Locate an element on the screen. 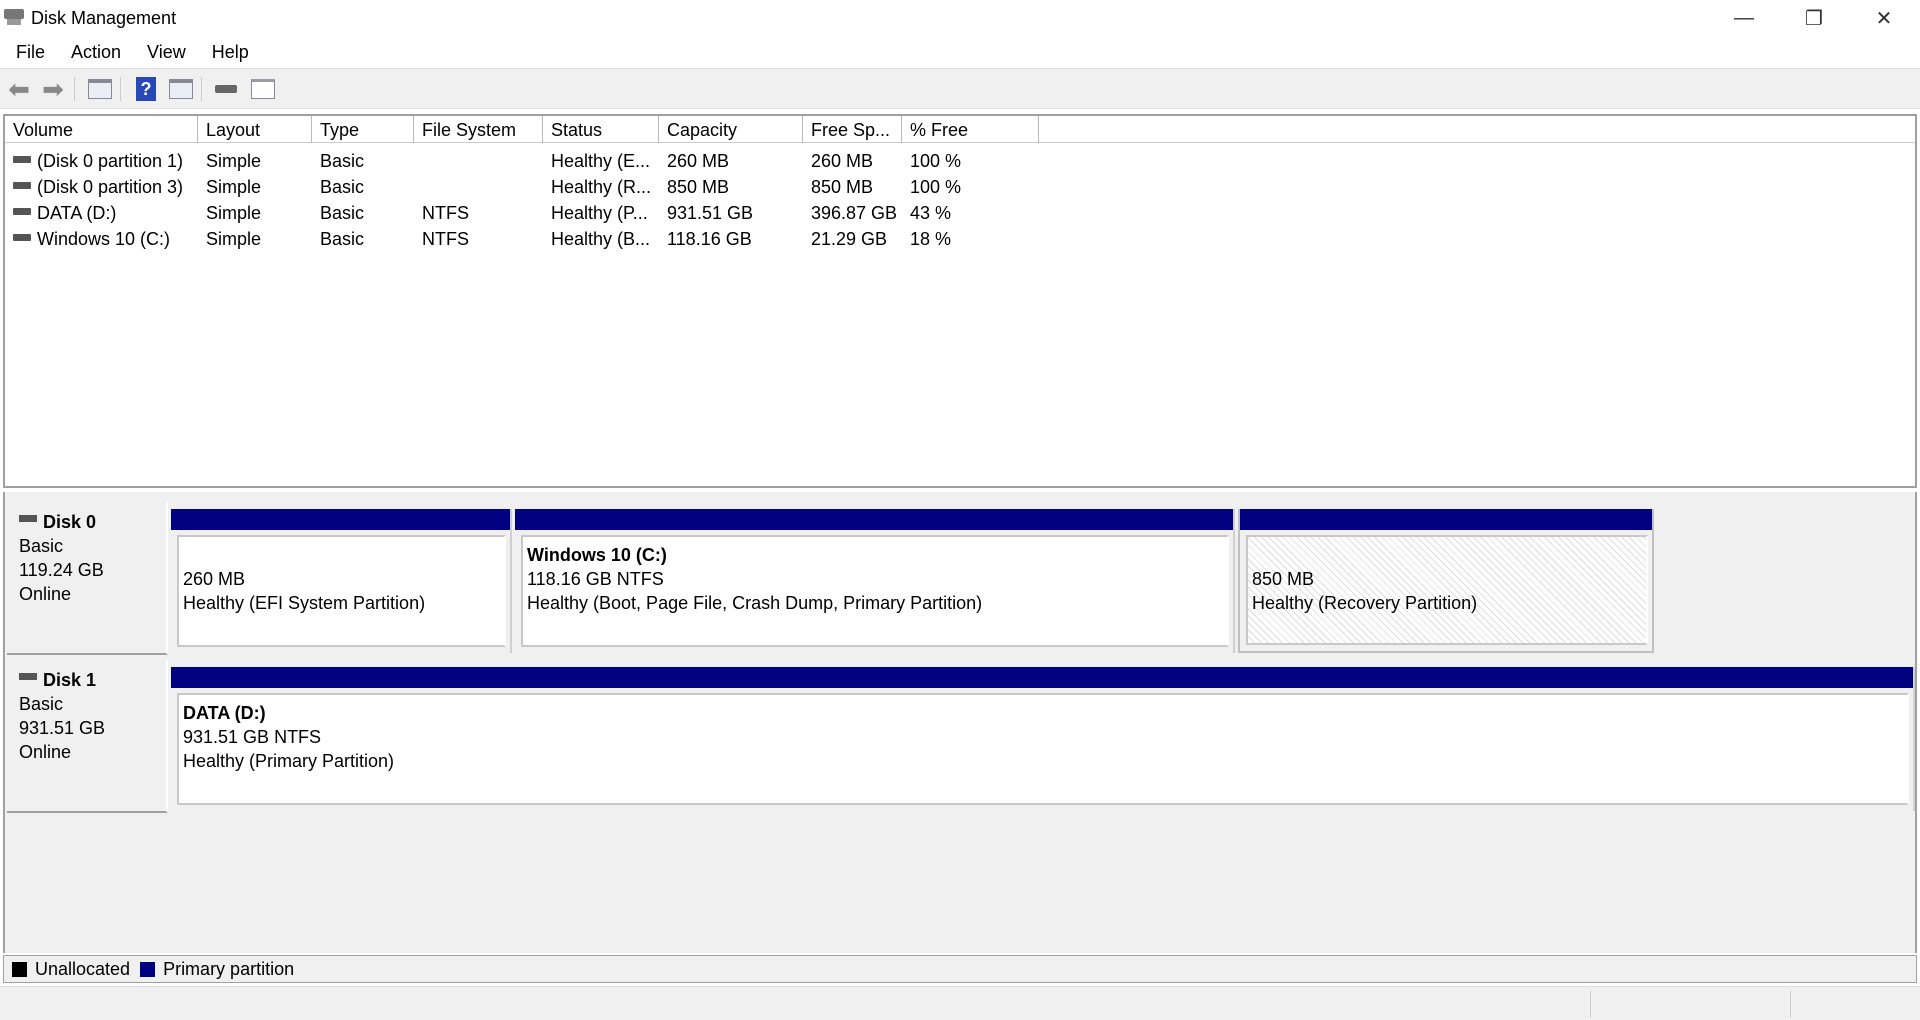  legend-unallocated: Unallocated is located at coordinates (83, 968).